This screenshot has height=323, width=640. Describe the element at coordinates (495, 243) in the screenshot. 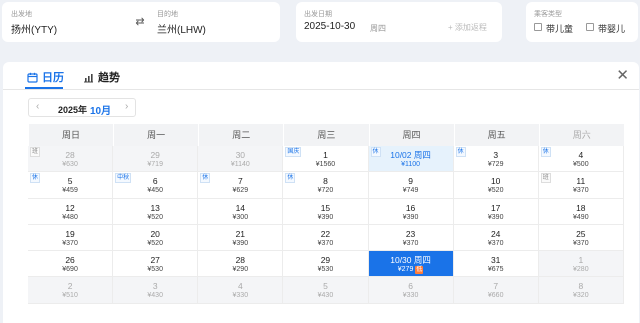

I see `day-price: ¥370` at that location.